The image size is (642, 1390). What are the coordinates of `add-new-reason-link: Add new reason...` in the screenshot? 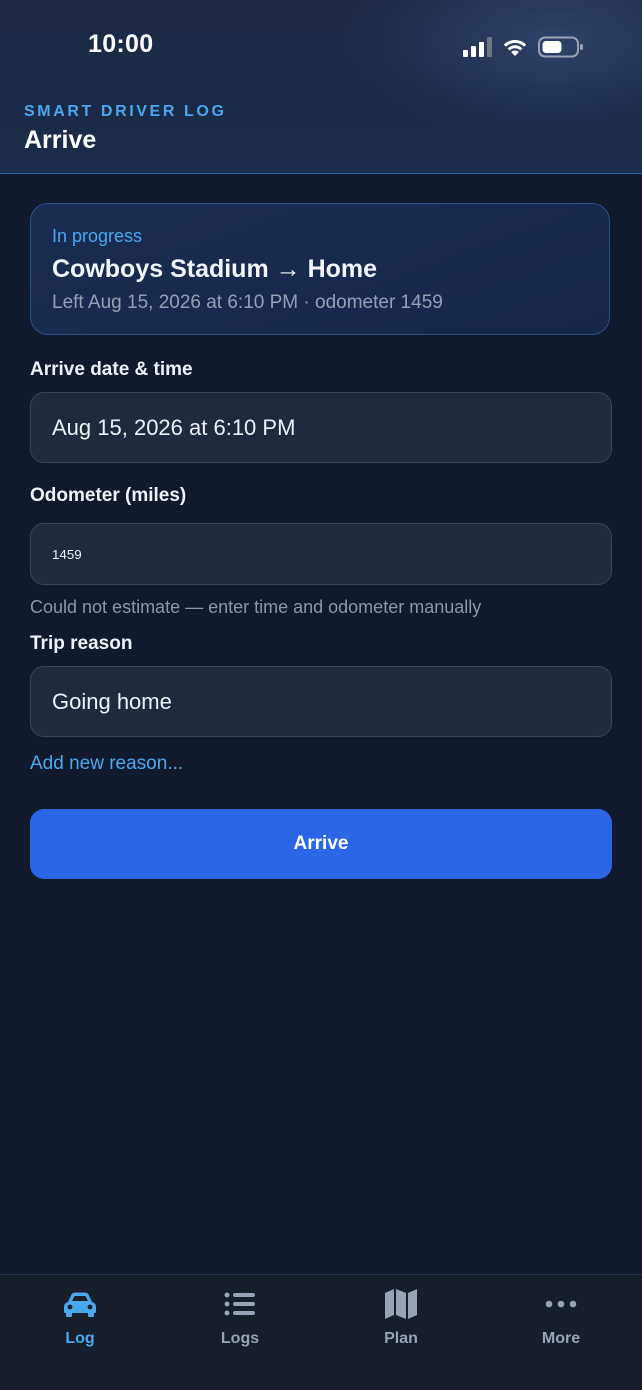 It's located at (106, 764).